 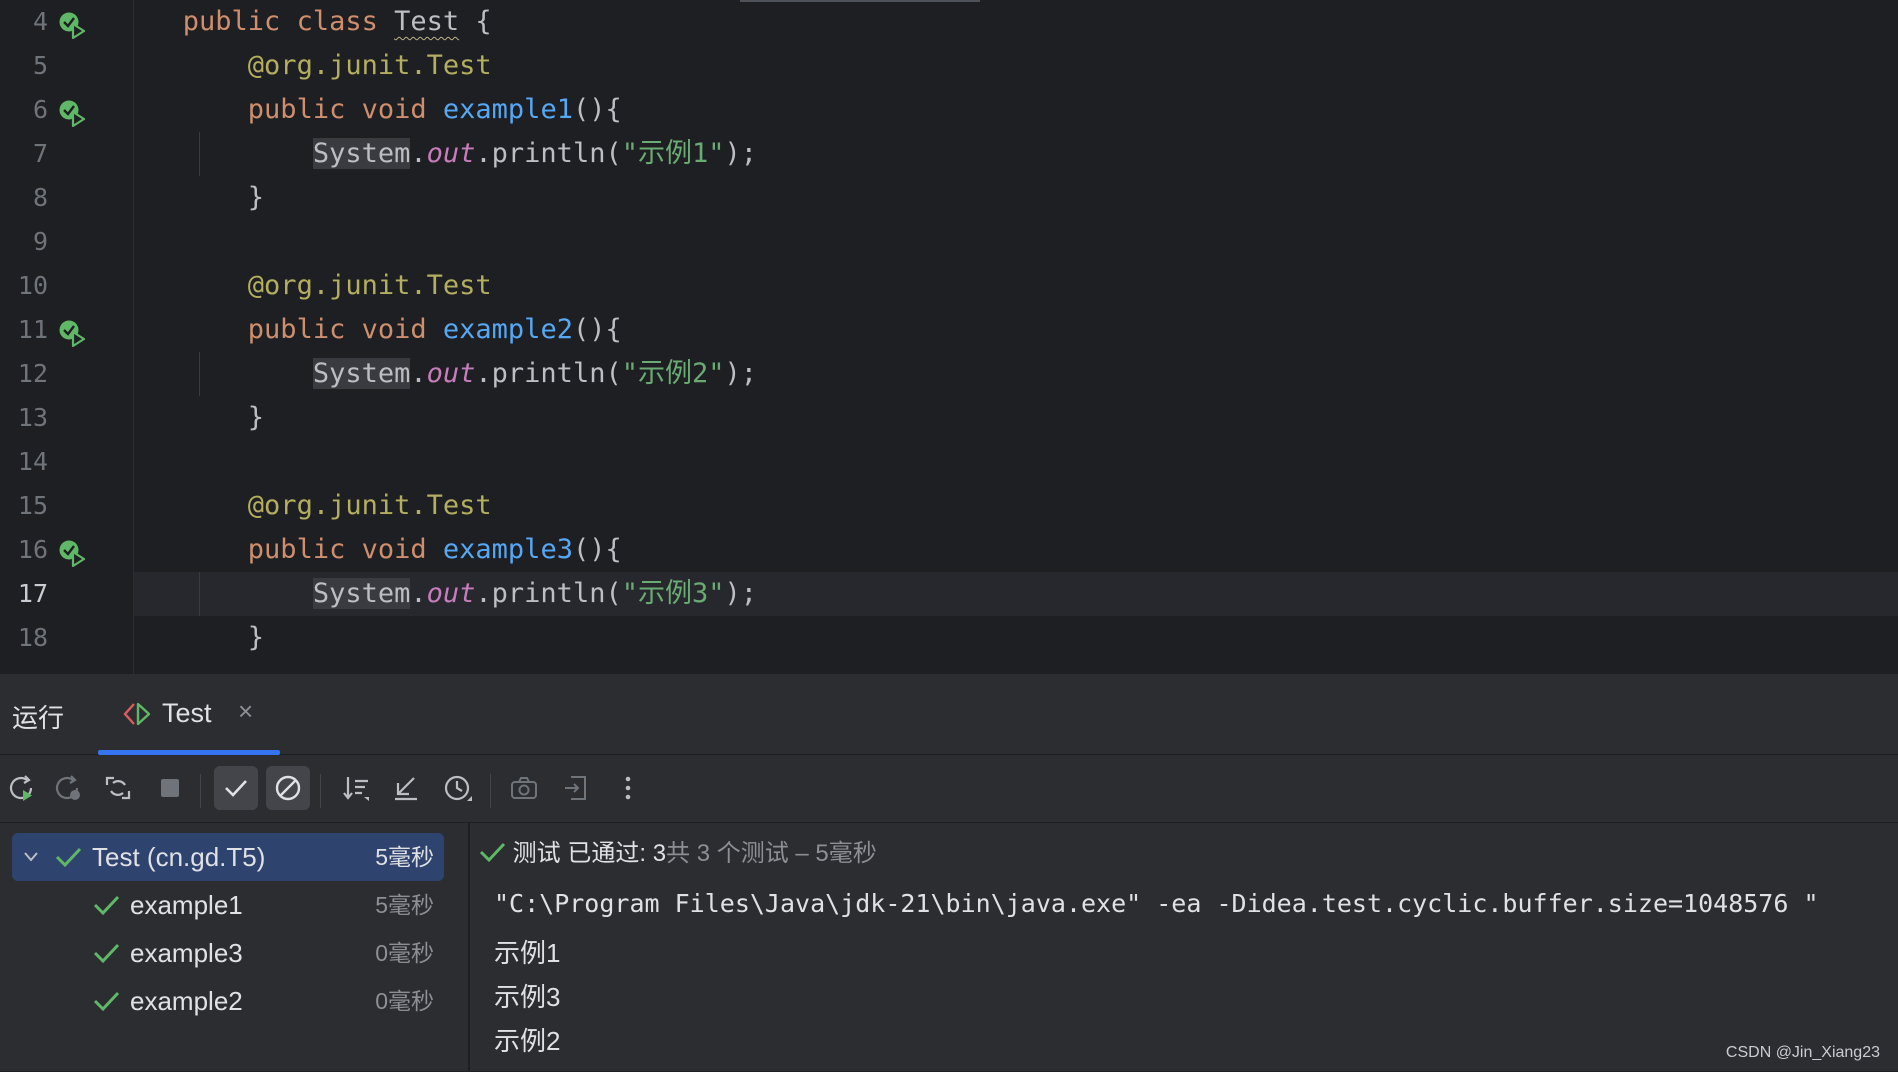 What do you see at coordinates (1016, 286) in the screenshot?
I see `code-line-10: @org.junit.Test` at bounding box center [1016, 286].